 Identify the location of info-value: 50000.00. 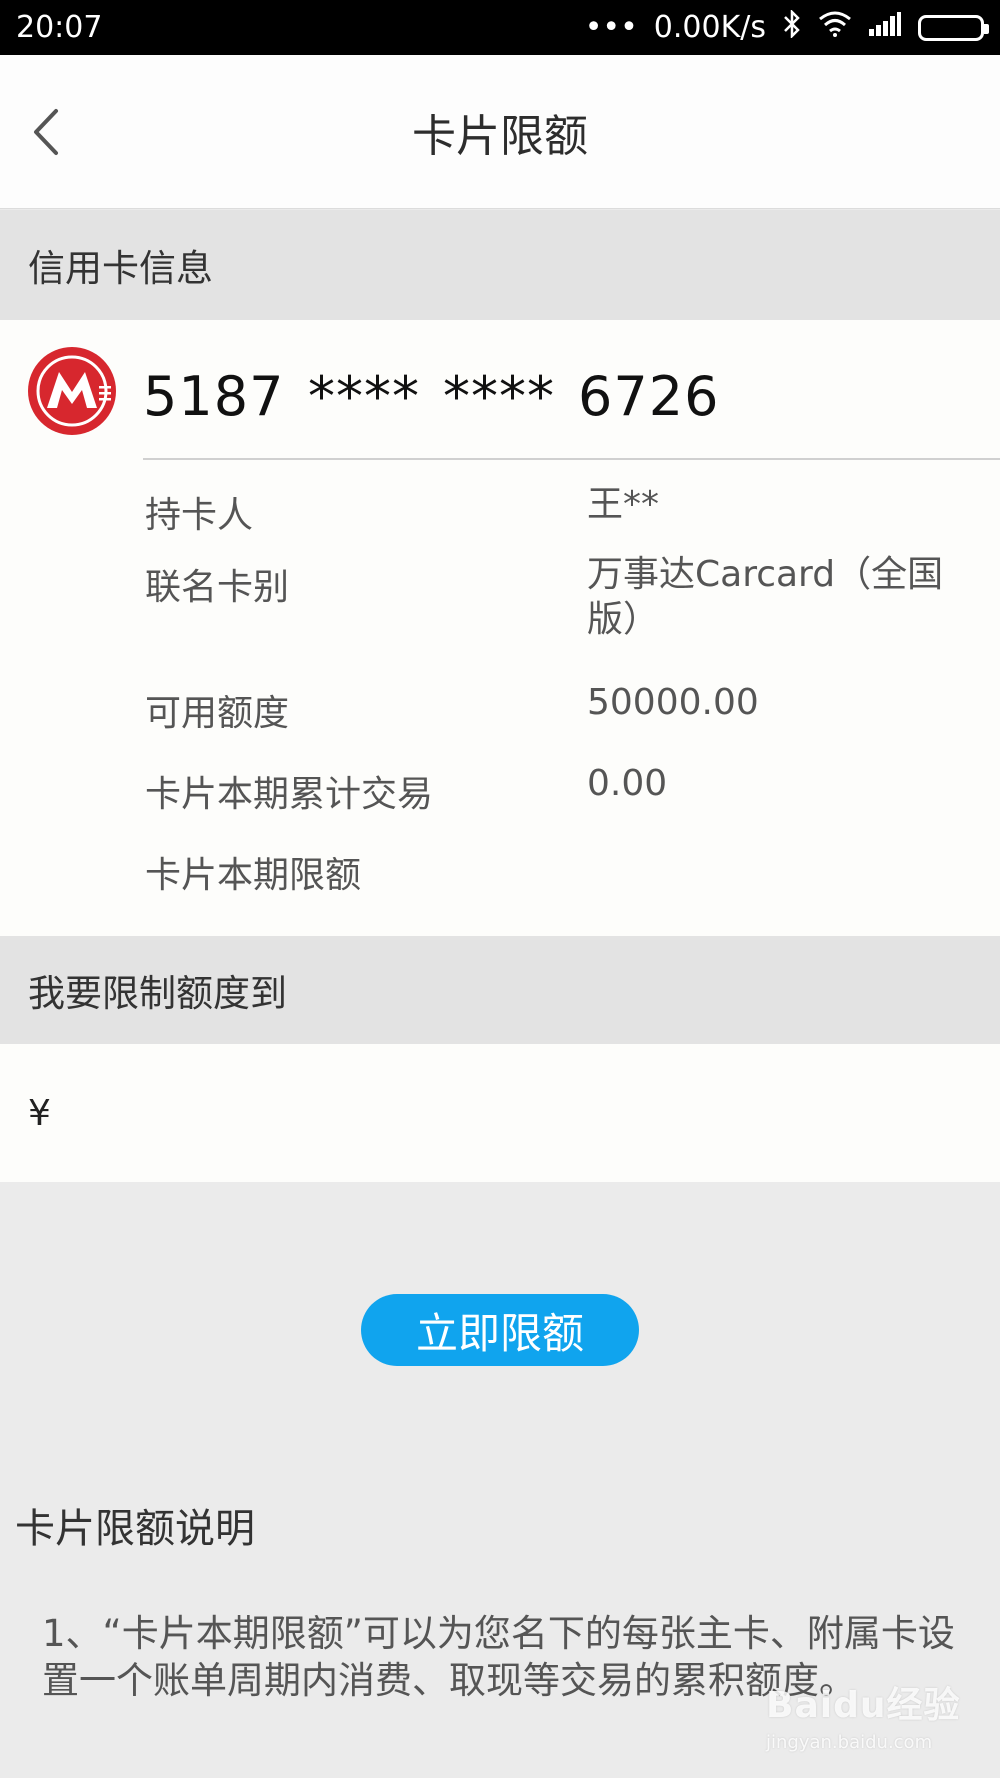
(673, 702).